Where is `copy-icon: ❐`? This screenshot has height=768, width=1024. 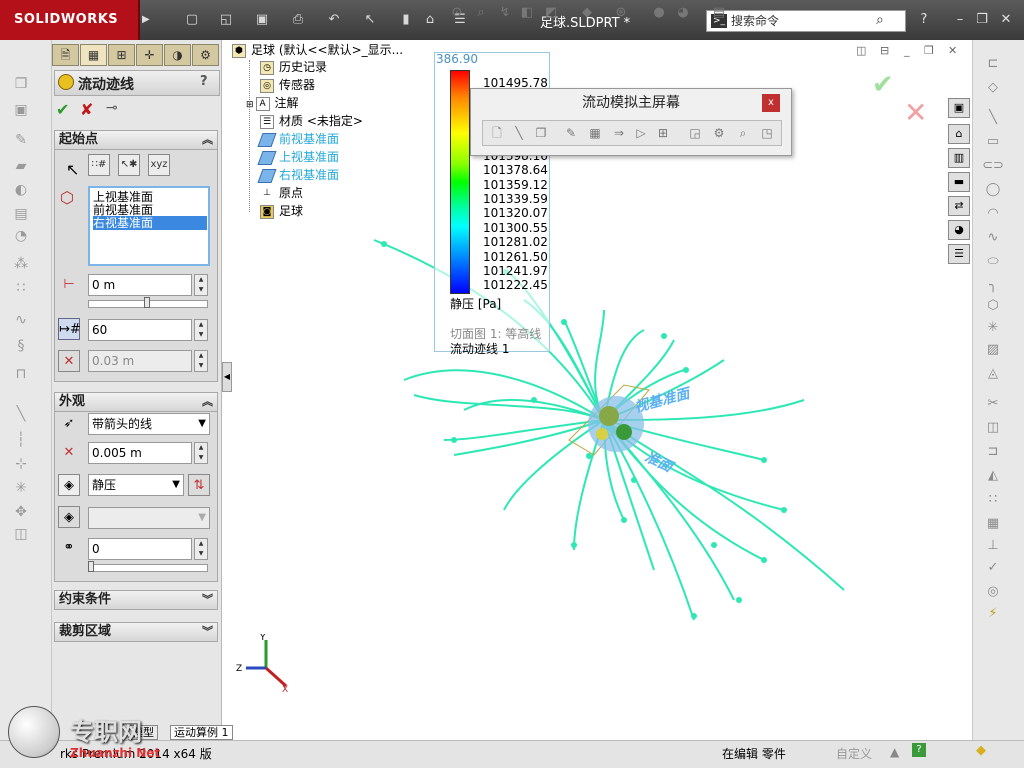
copy-icon: ❐ is located at coordinates (21, 84).